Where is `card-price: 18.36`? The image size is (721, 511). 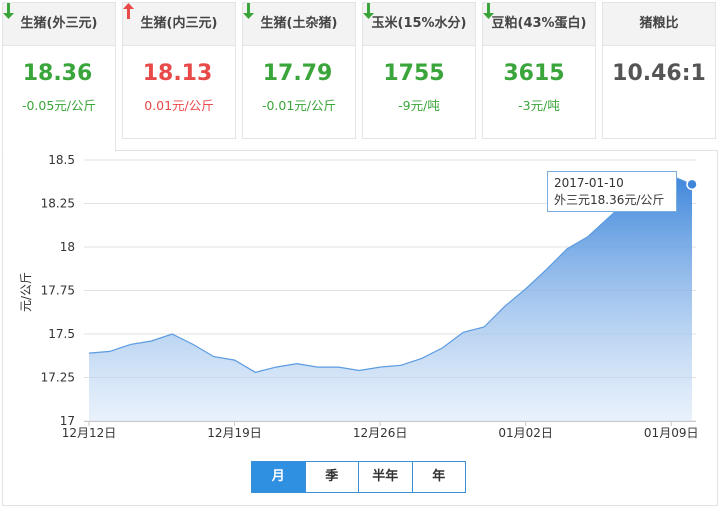 card-price: 18.36 is located at coordinates (59, 45).